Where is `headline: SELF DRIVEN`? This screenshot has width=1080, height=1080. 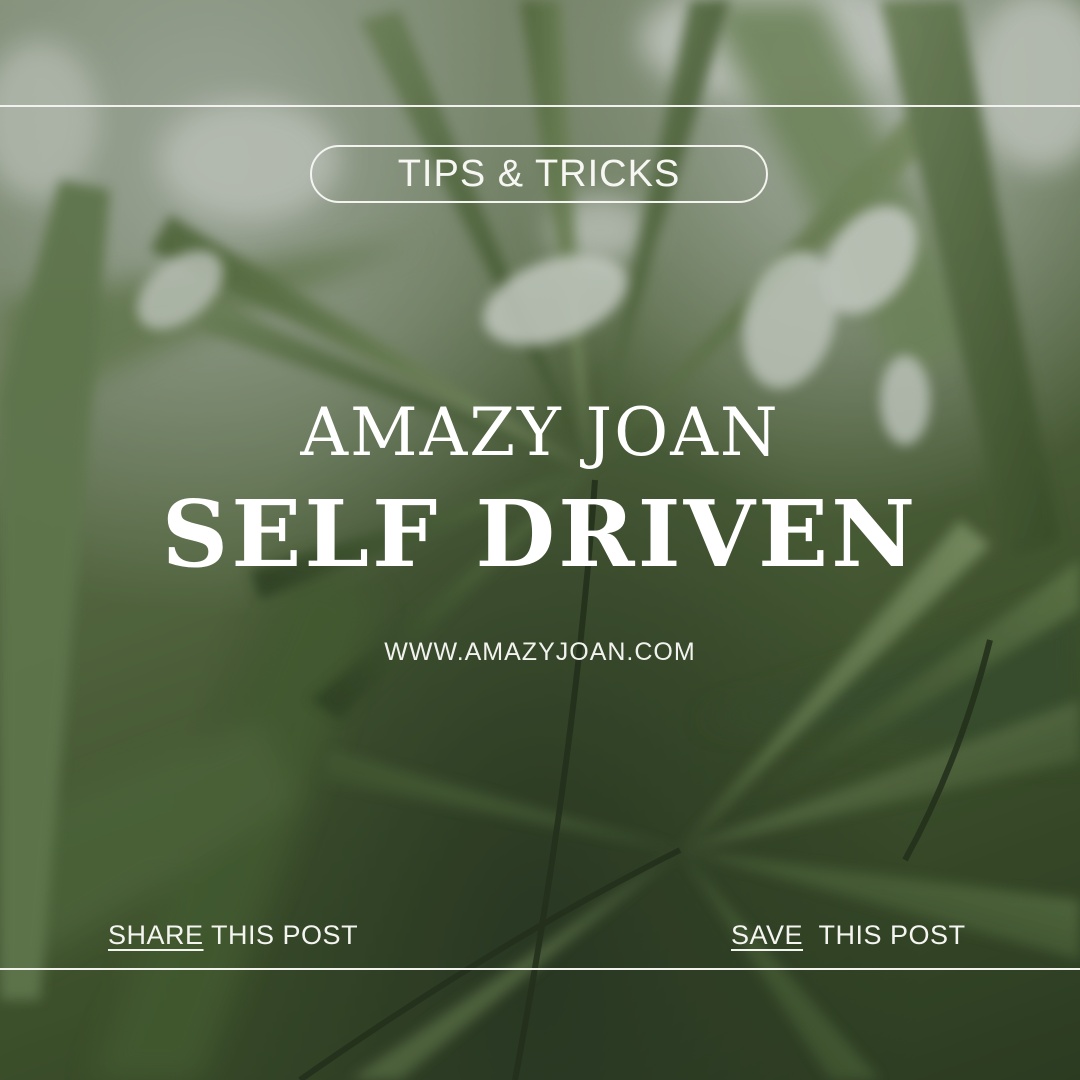 headline: SELF DRIVEN is located at coordinates (540, 534).